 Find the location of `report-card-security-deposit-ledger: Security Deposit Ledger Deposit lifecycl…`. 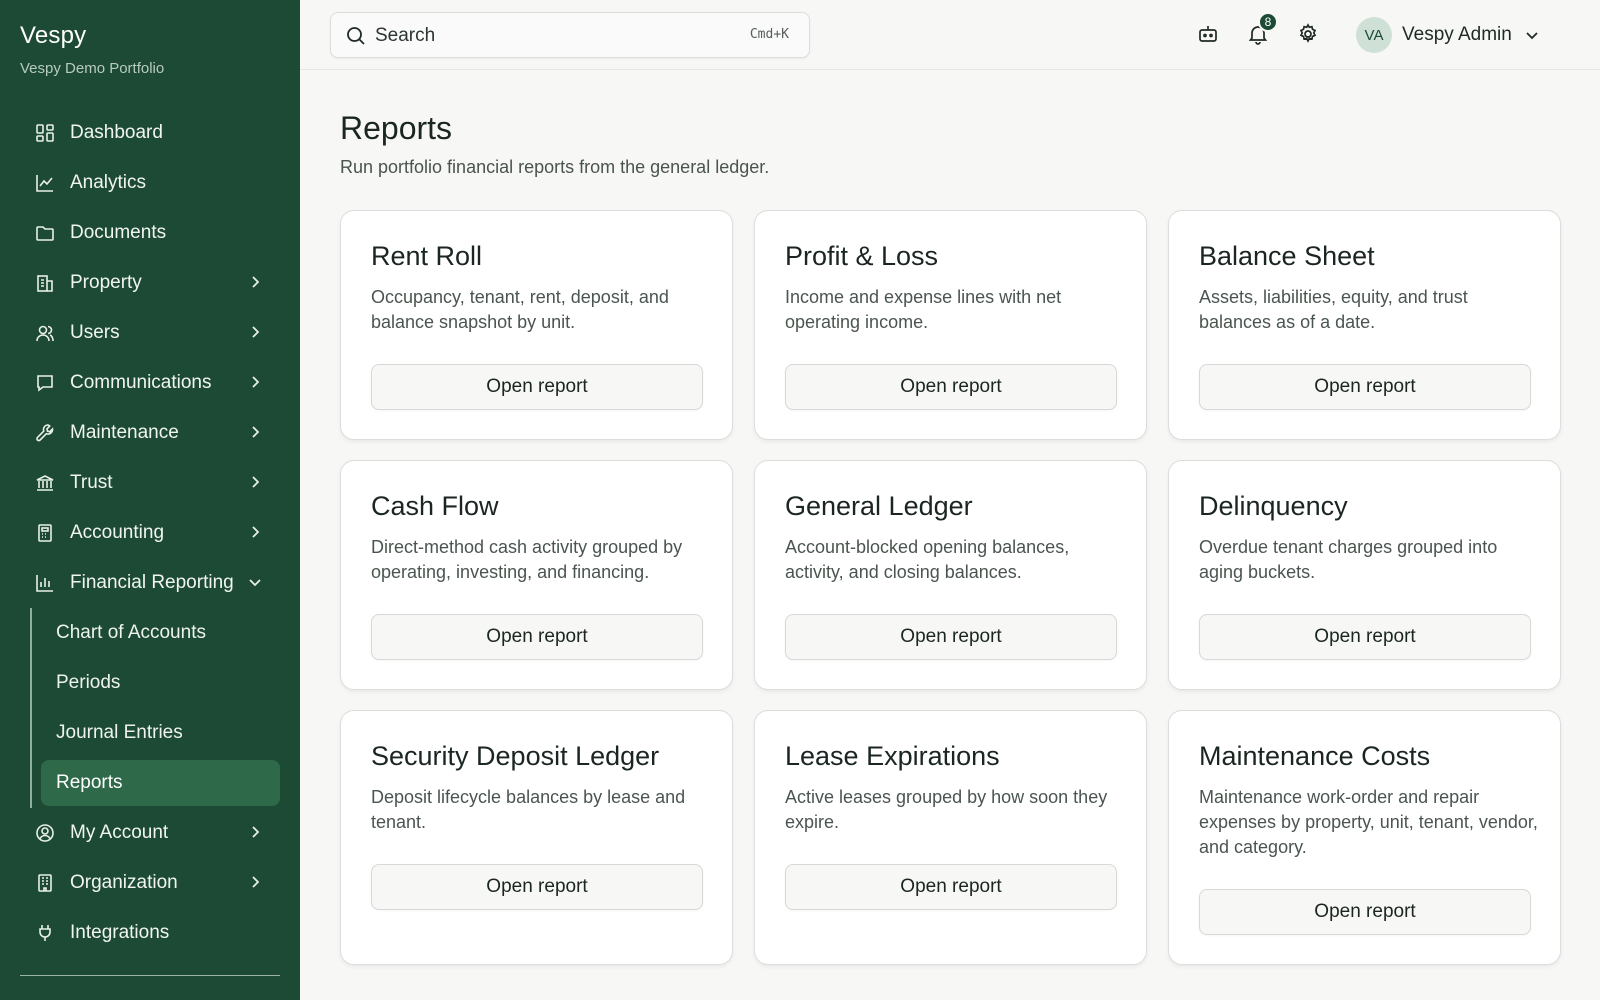

report-card-security-deposit-ledger: Security Deposit Ledger Deposit lifecycl… is located at coordinates (536, 837).